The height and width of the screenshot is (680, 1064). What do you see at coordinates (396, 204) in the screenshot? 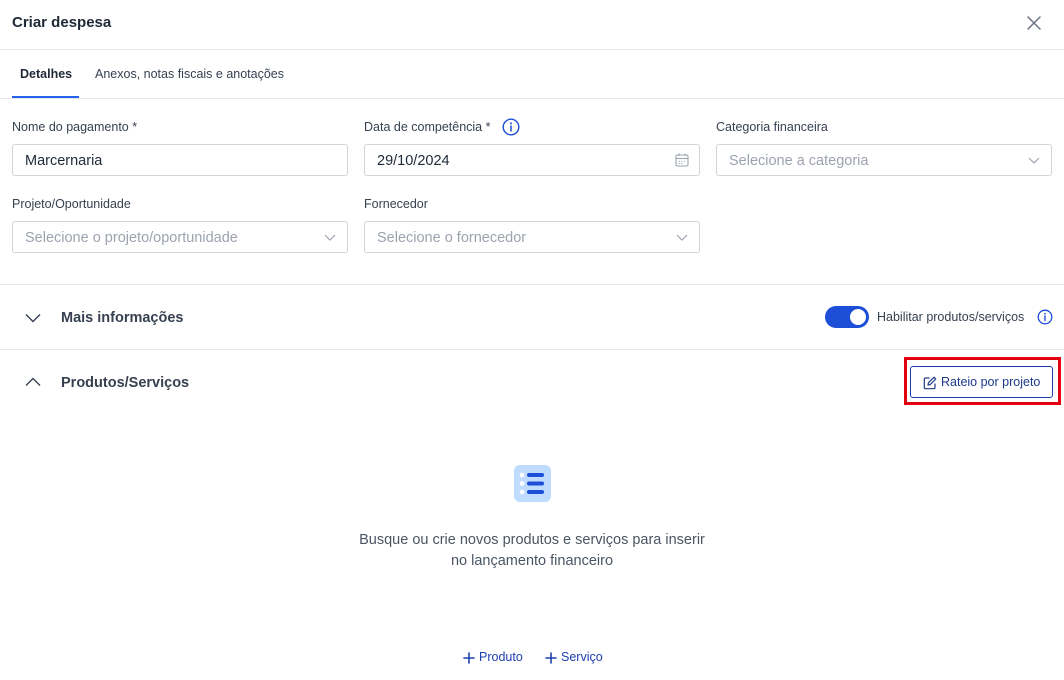
I see `fornecedor-label: Fornecedor` at bounding box center [396, 204].